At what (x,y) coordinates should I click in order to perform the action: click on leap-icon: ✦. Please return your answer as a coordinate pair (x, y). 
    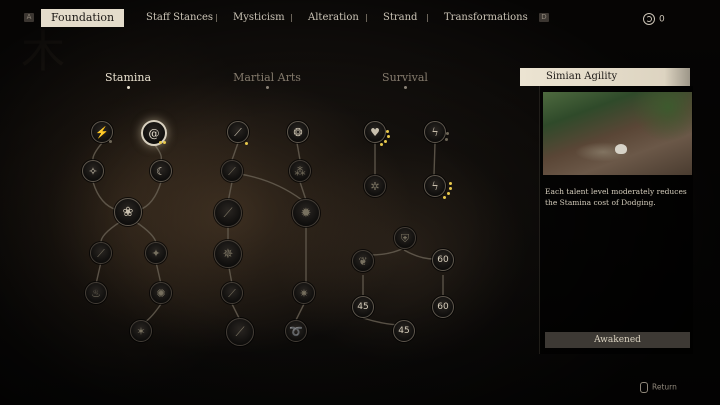
    Looking at the image, I should click on (156, 253).